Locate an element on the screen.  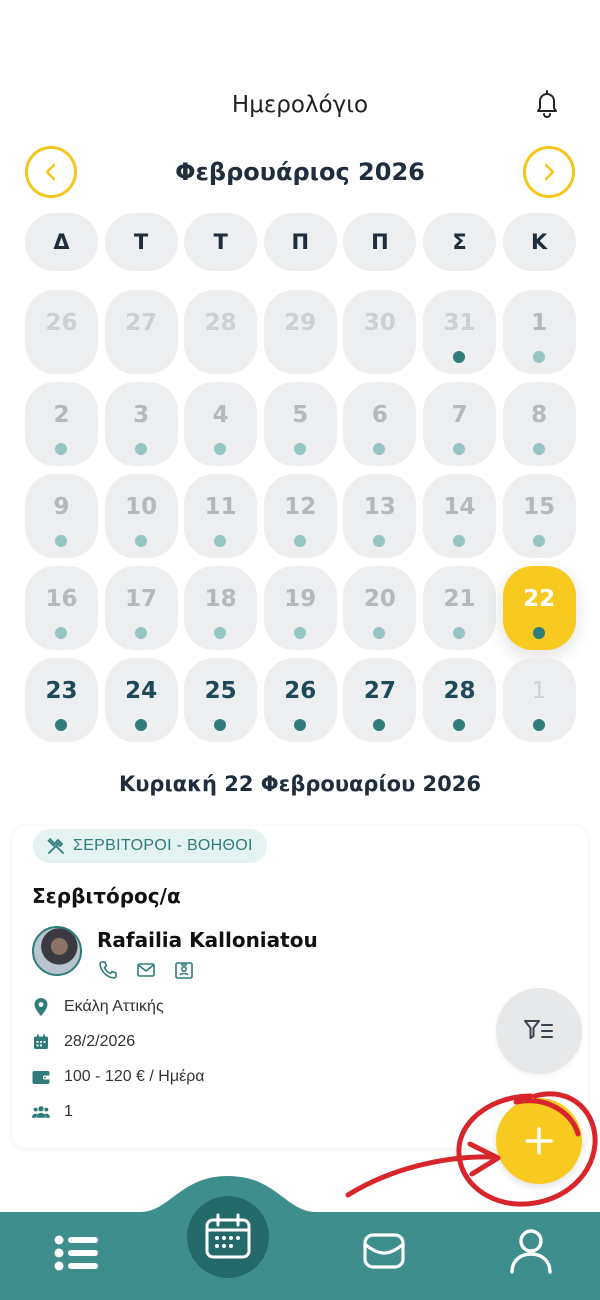
day-number: 28 is located at coordinates (459, 691).